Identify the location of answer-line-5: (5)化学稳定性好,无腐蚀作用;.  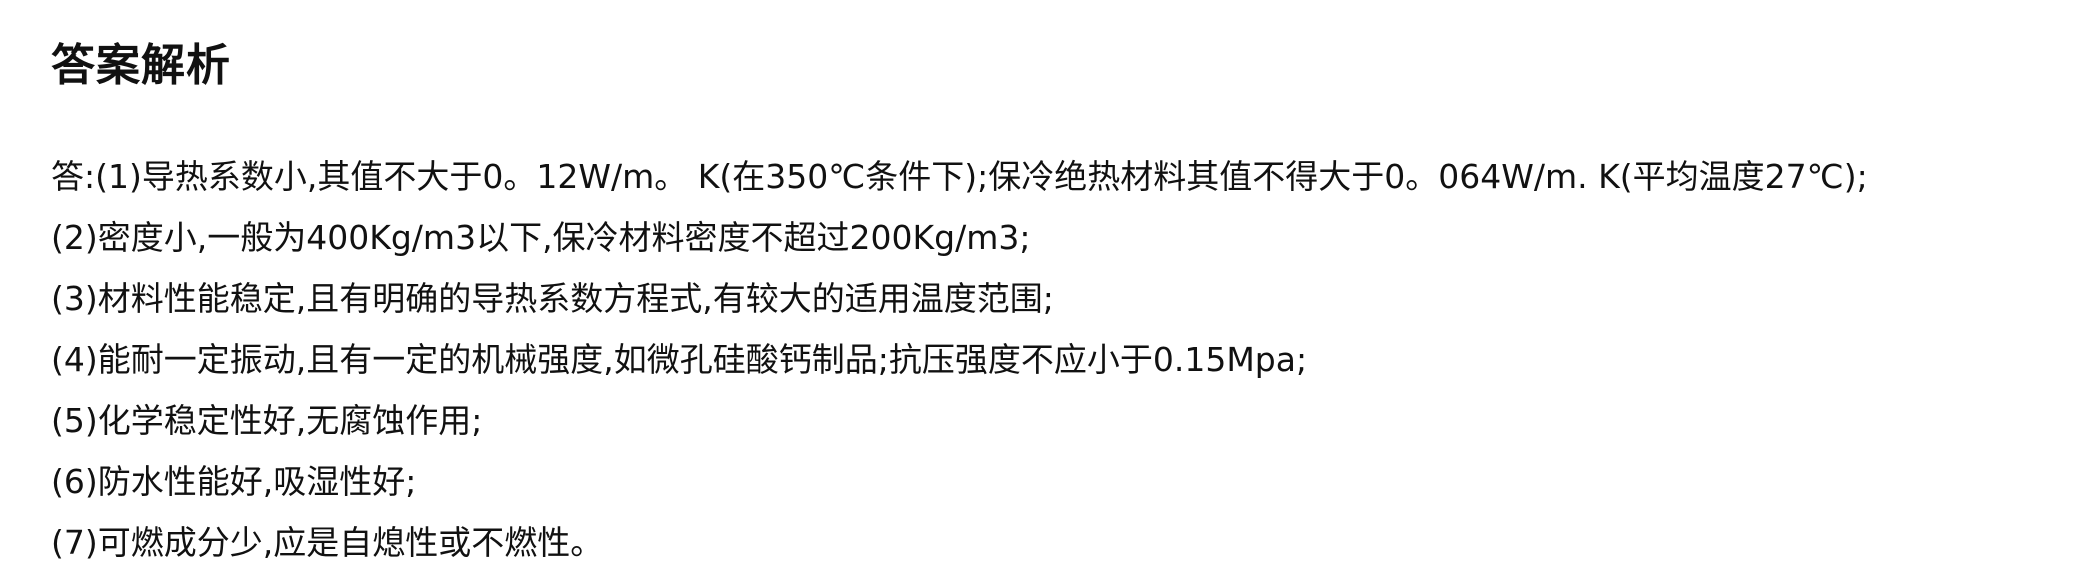
(267, 420).